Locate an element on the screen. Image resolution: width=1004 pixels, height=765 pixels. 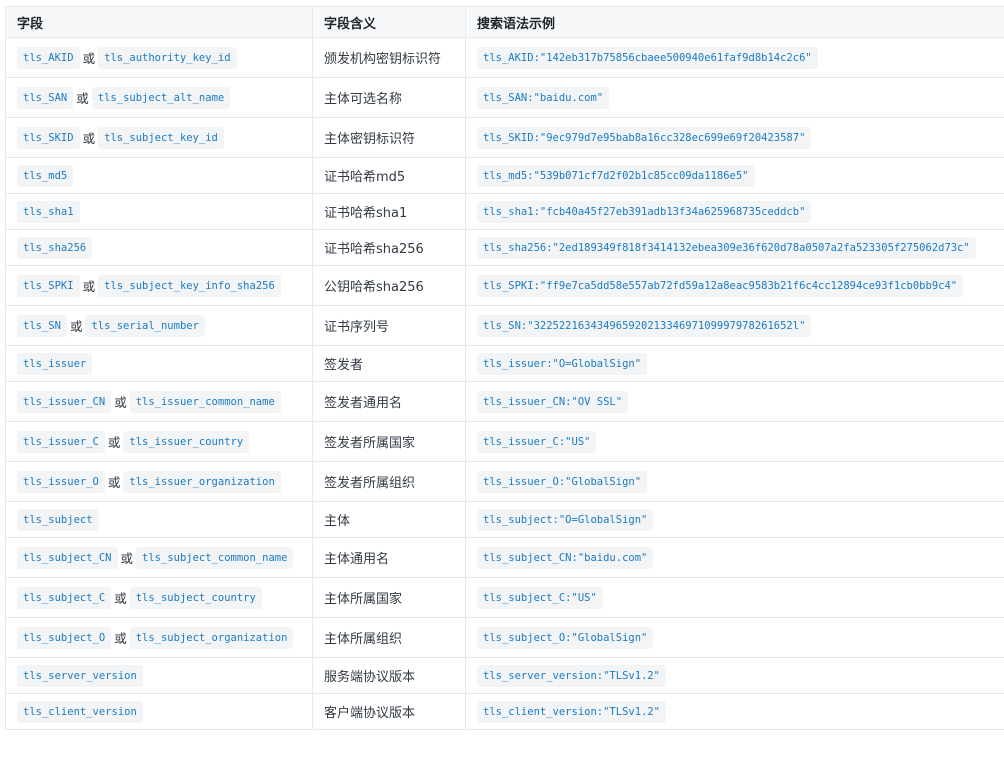
field-name-code: tls_subject_C is located at coordinates (64, 597).